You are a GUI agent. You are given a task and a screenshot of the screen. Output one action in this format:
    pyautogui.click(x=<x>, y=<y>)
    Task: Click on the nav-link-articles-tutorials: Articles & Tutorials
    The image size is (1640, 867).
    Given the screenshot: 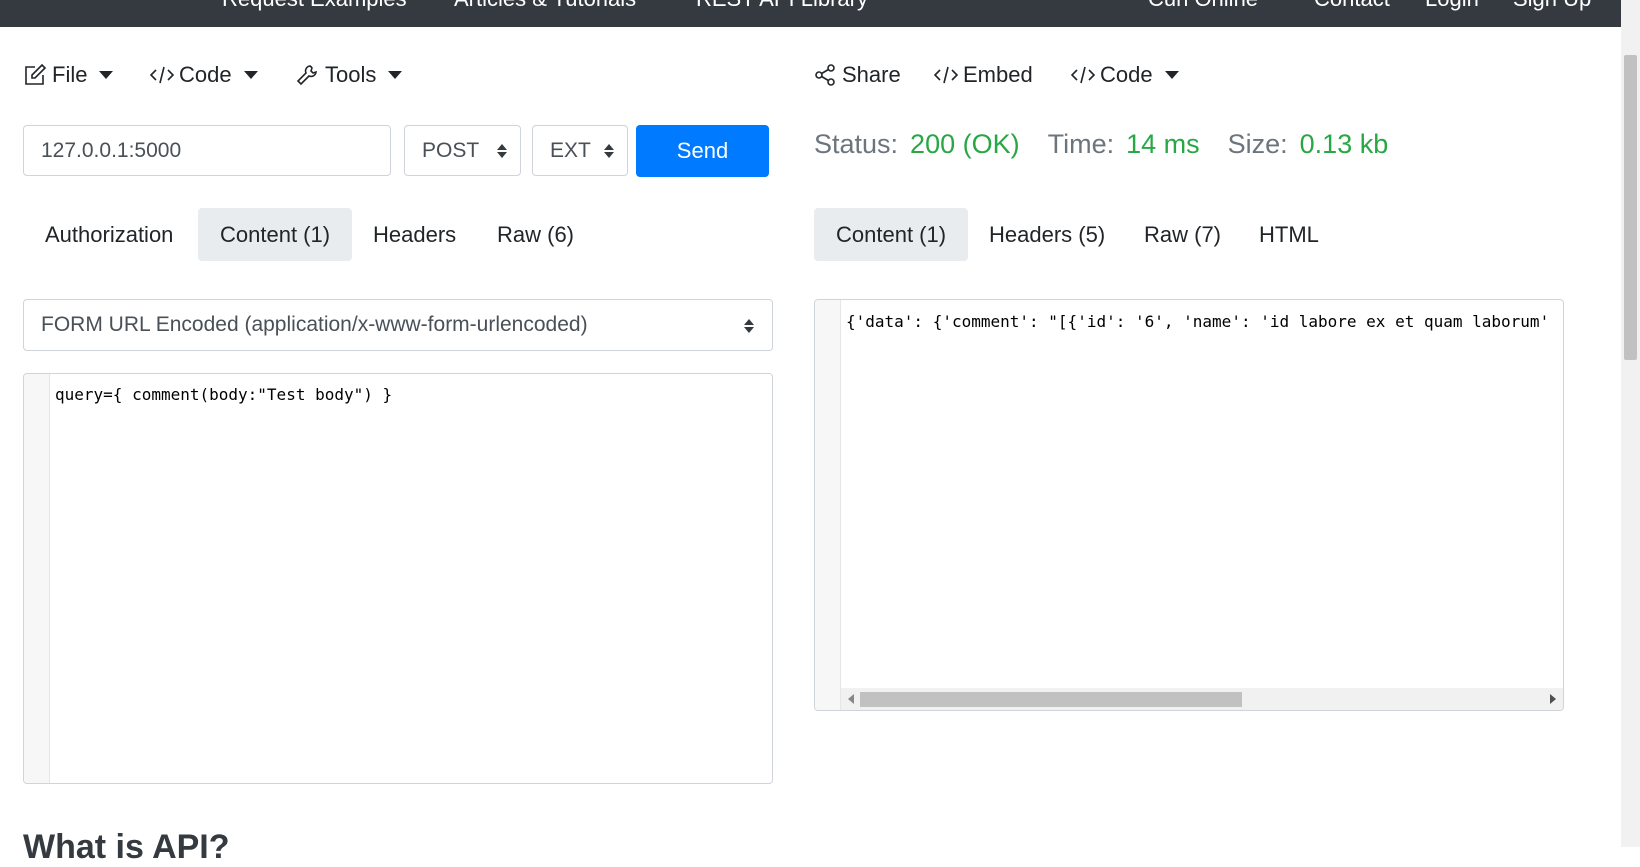 What is the action you would take?
    pyautogui.click(x=545, y=6)
    